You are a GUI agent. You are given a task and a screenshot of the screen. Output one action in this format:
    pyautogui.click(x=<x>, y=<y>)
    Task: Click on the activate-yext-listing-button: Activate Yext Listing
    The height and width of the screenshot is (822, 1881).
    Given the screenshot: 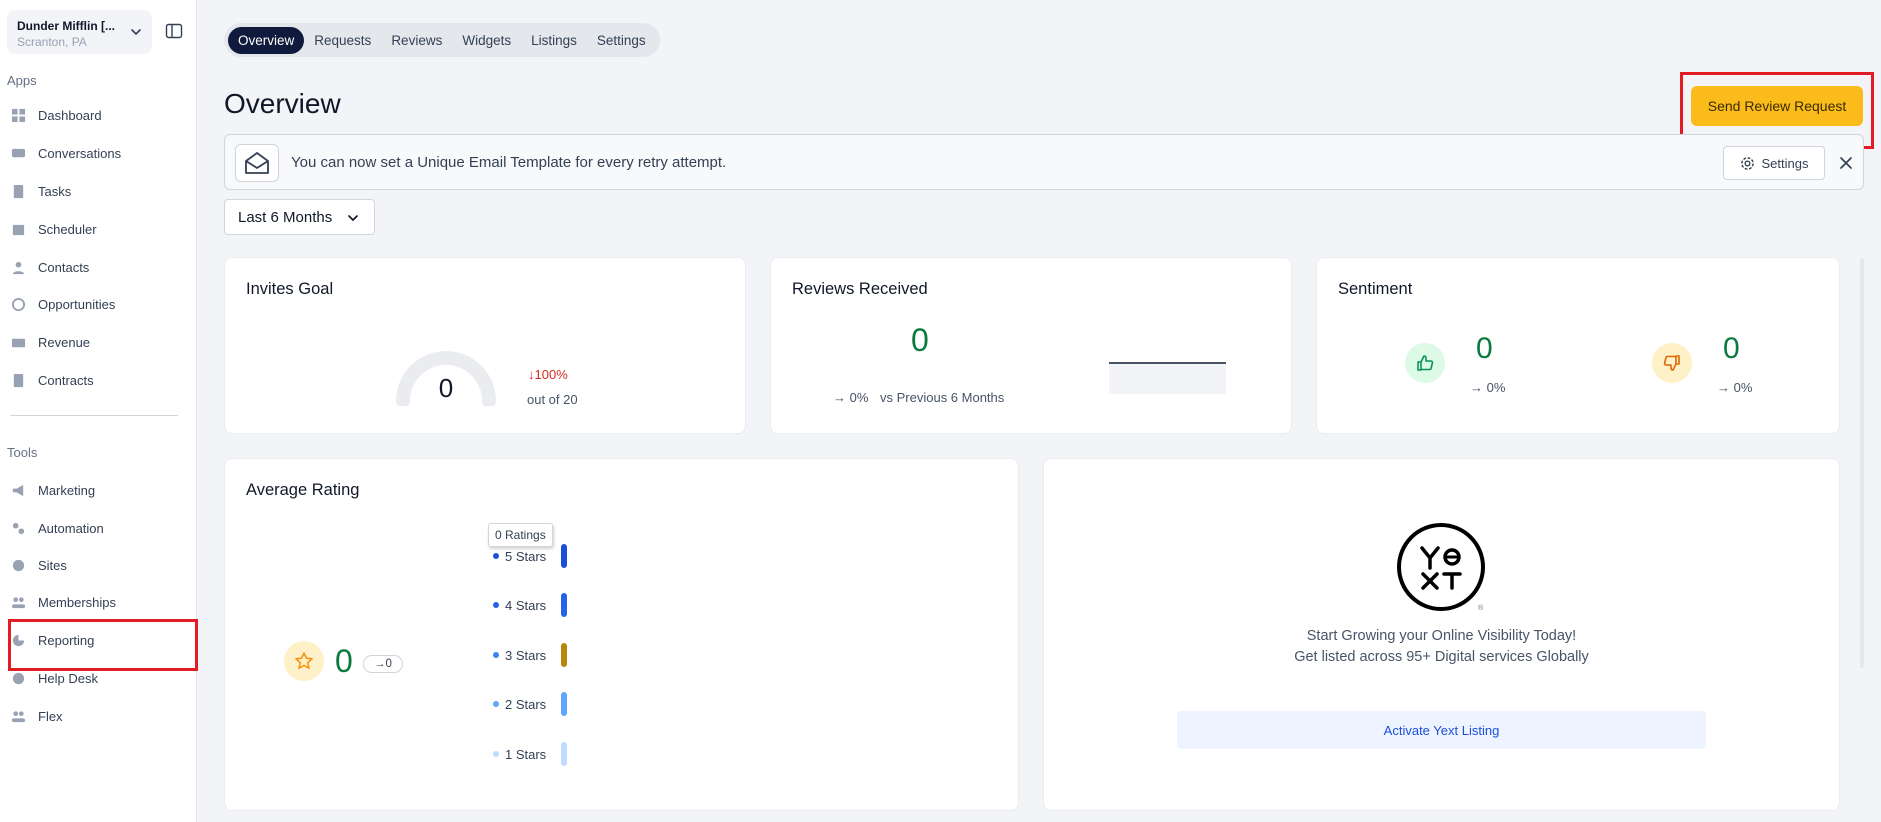 What is the action you would take?
    pyautogui.click(x=1441, y=730)
    